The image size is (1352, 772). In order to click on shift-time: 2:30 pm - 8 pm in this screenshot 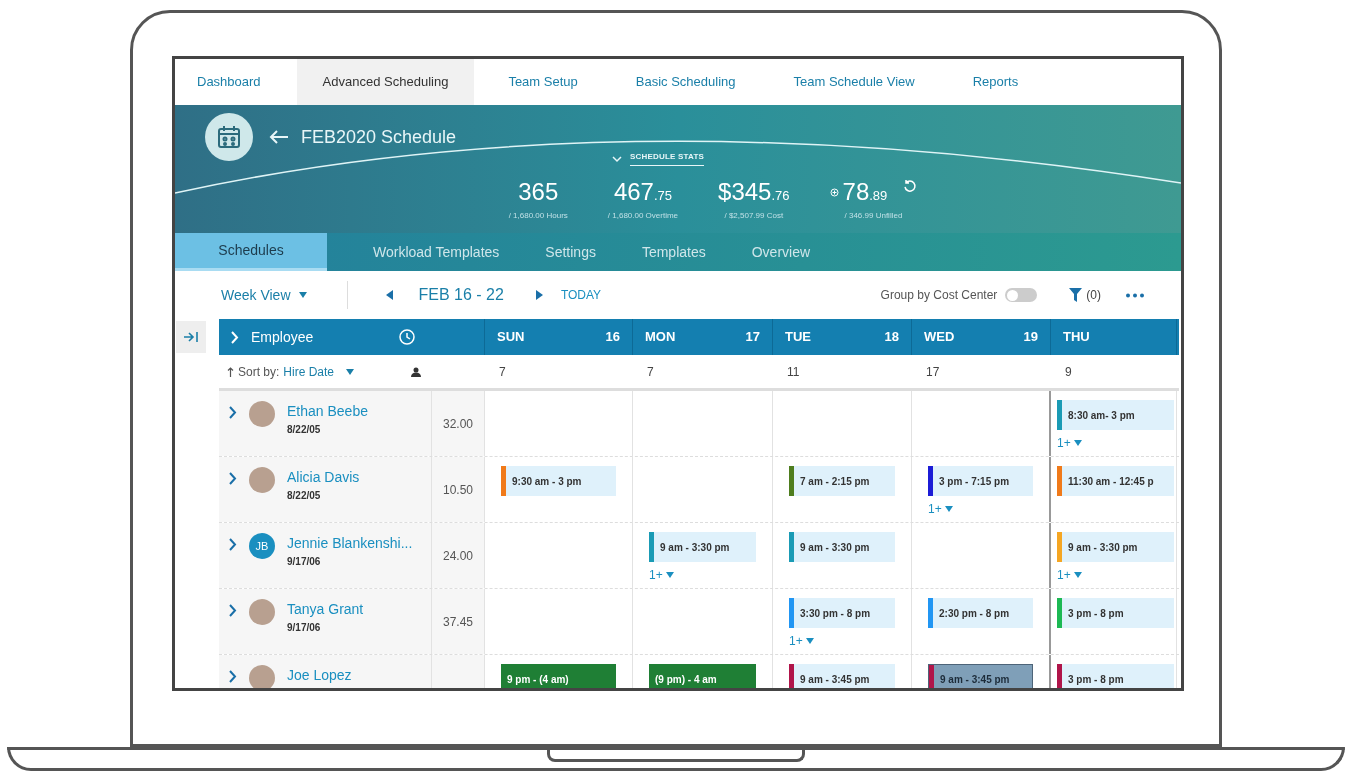, I will do `click(974, 613)`.